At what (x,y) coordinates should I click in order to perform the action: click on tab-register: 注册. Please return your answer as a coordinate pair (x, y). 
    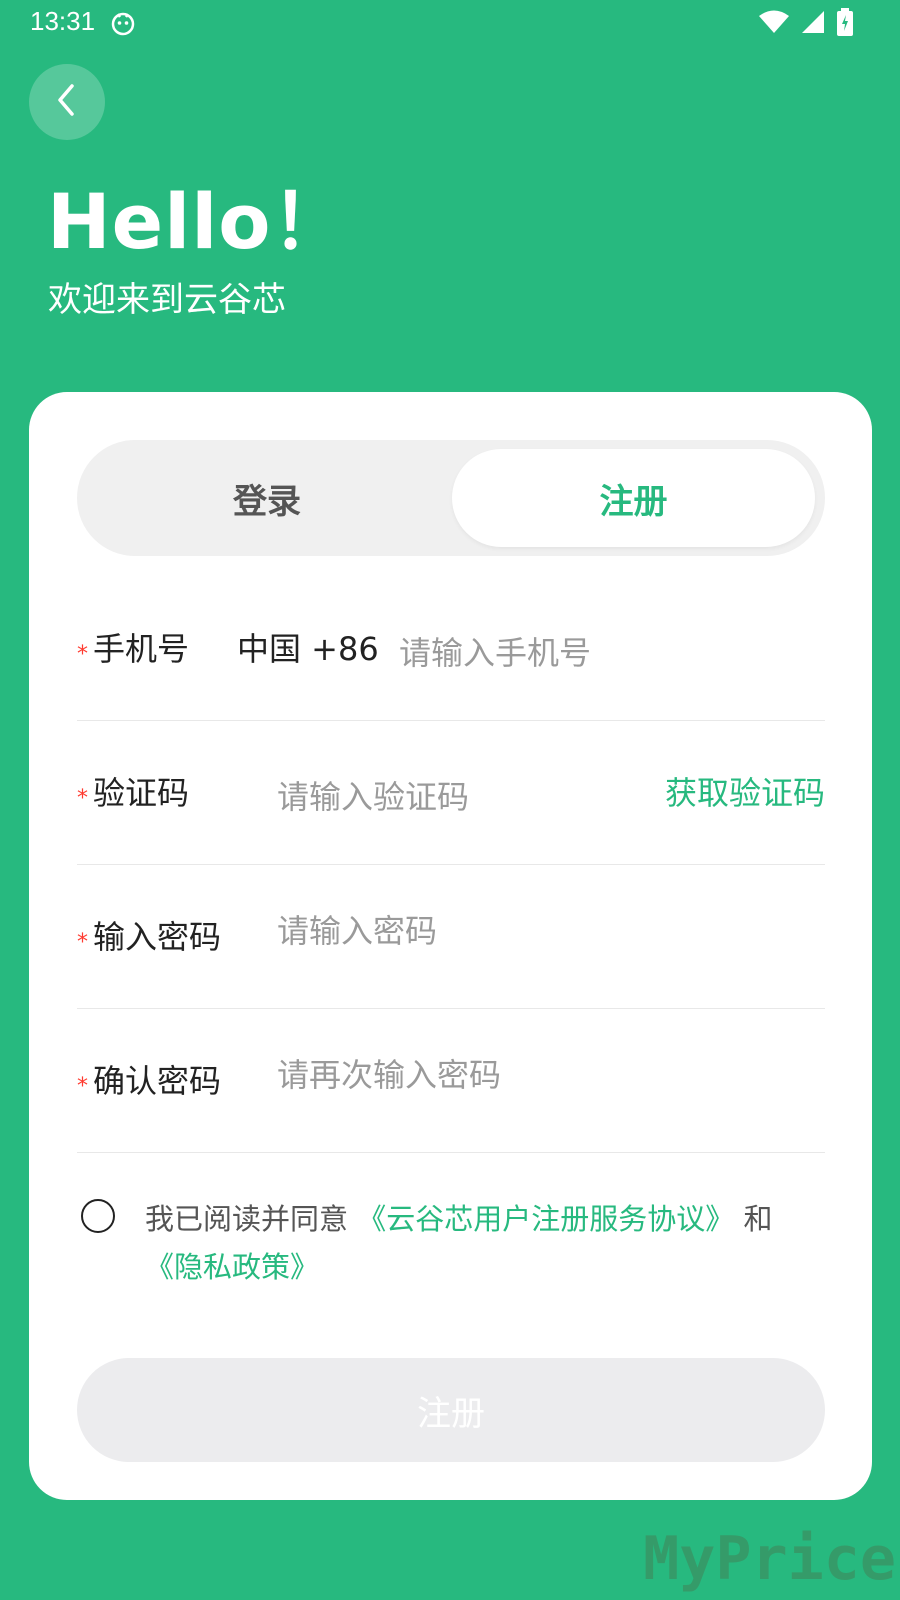
    Looking at the image, I should click on (633, 498).